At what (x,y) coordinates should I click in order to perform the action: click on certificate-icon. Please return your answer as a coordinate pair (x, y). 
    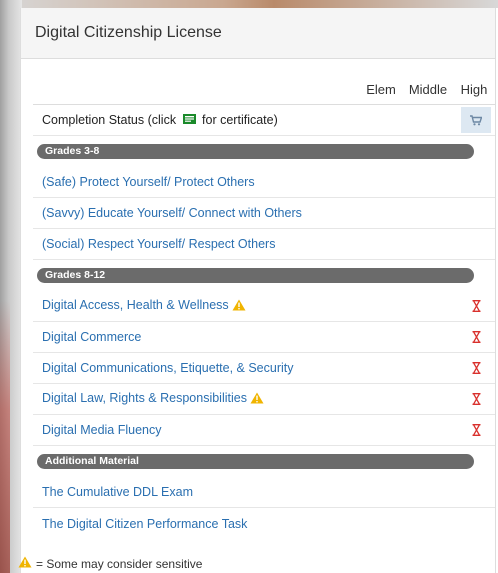
    Looking at the image, I should click on (189, 120).